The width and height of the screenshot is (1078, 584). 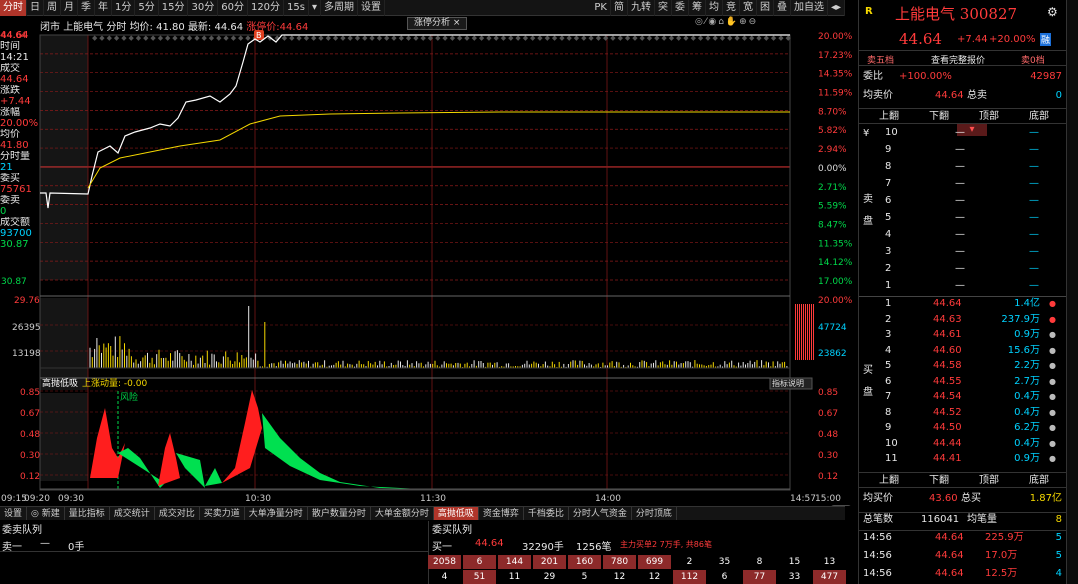 What do you see at coordinates (129, 397) in the screenshot?
I see `risk-label: 风险` at bounding box center [129, 397].